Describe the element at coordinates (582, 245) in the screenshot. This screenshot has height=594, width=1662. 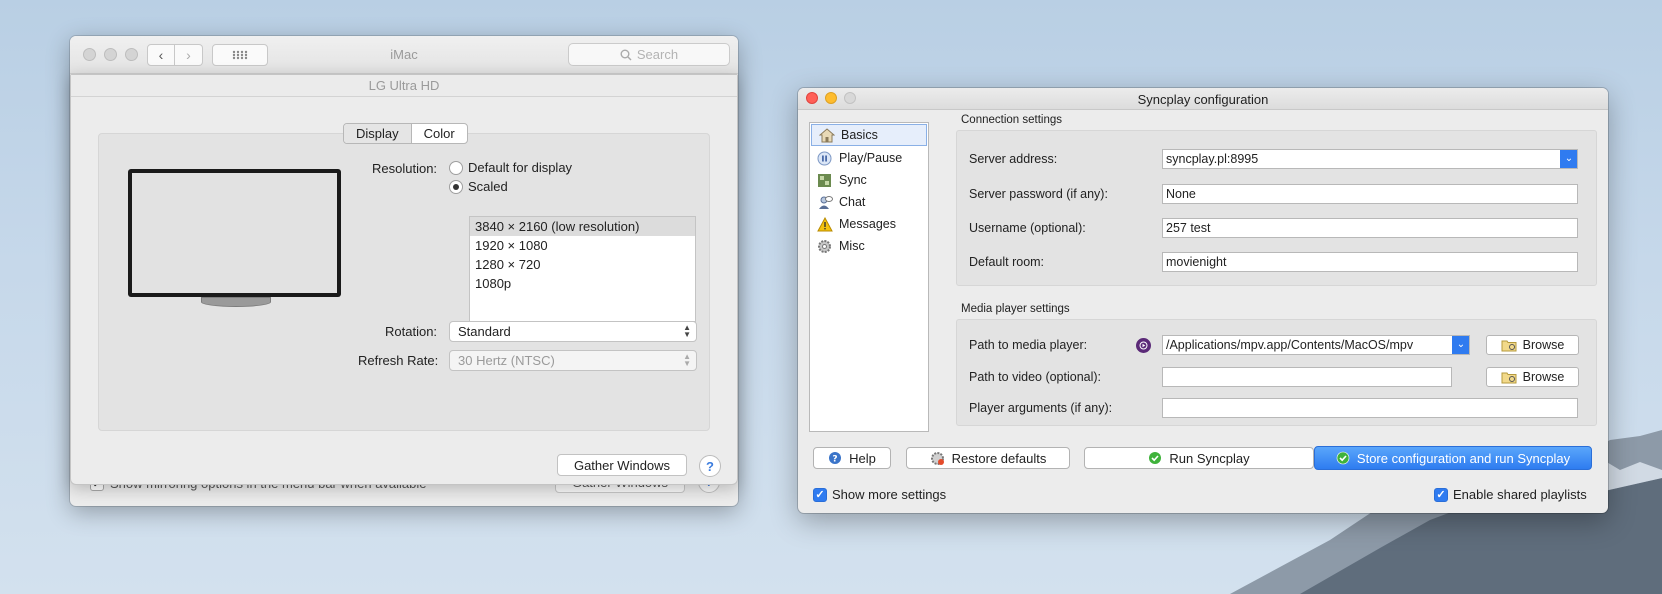
I see `list-item: 1920 × 1080` at that location.